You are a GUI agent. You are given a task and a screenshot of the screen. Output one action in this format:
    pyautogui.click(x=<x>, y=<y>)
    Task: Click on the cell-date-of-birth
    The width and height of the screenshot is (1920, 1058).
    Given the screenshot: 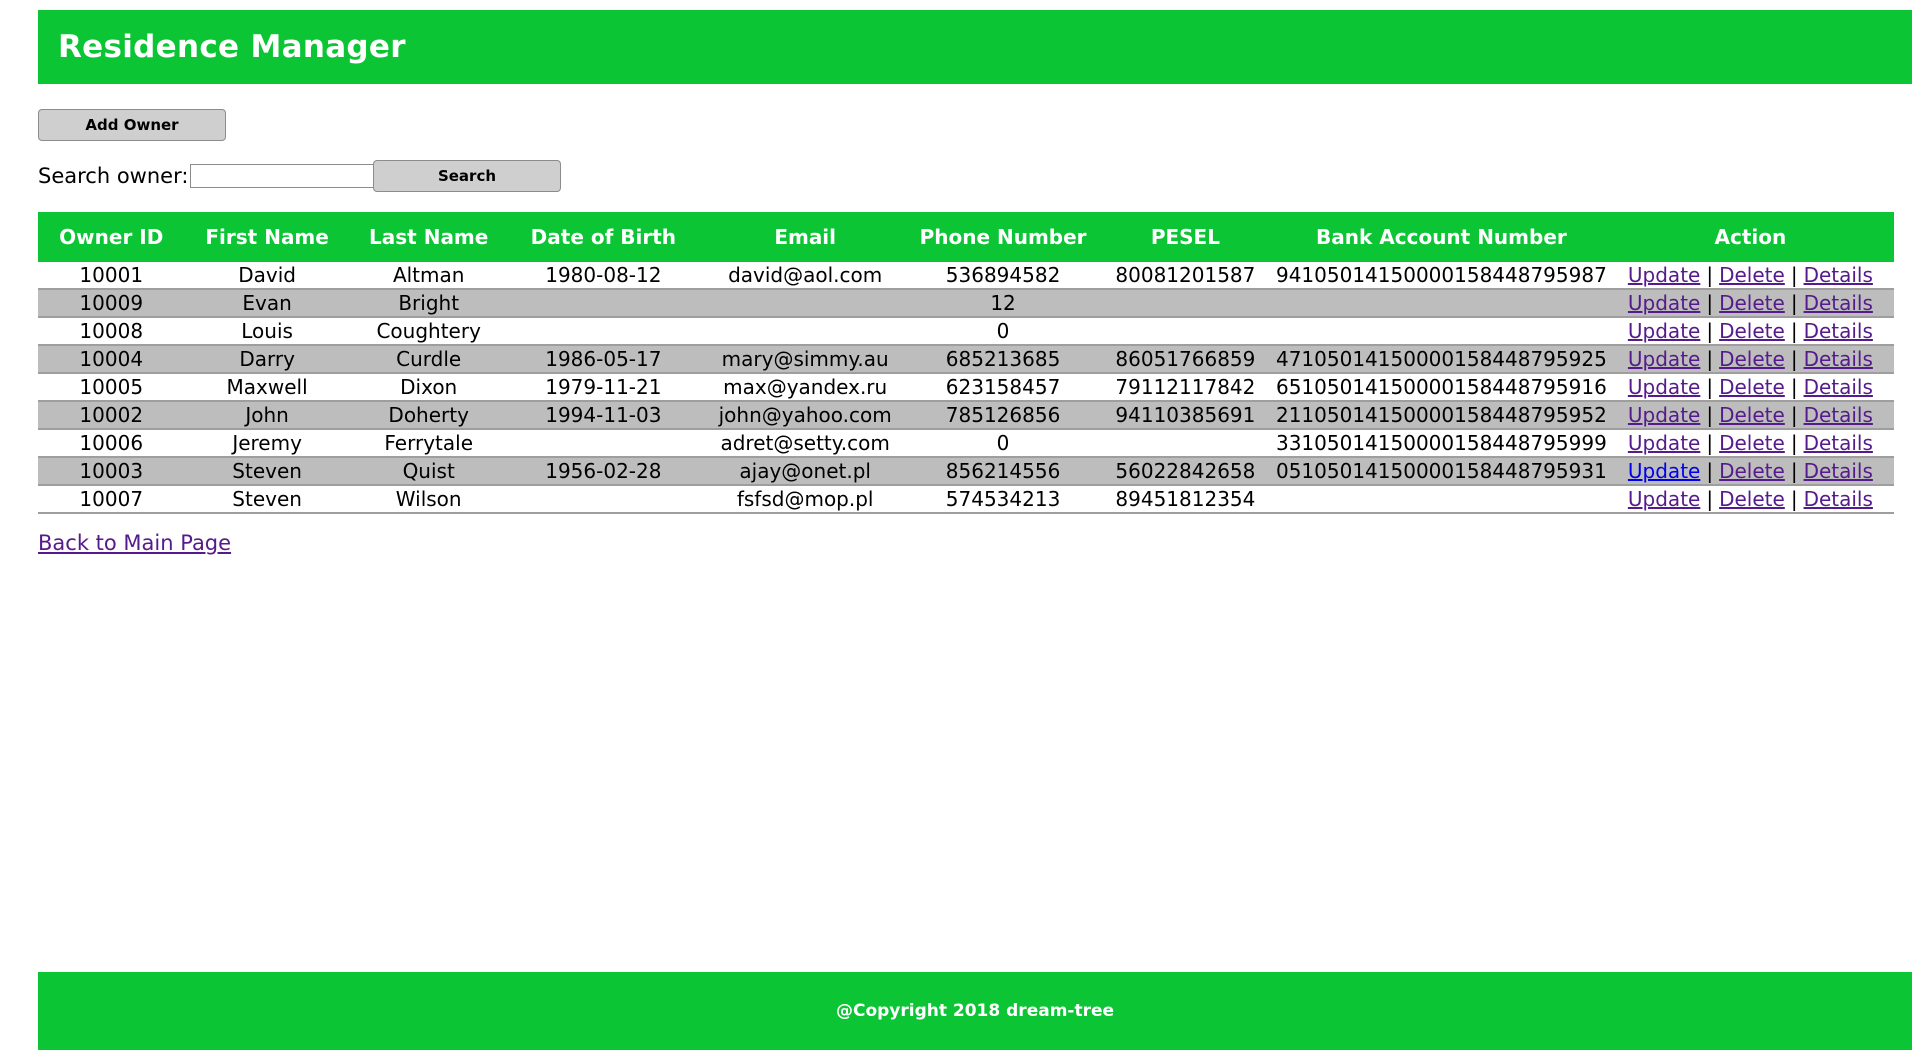 What is the action you would take?
    pyautogui.click(x=603, y=443)
    